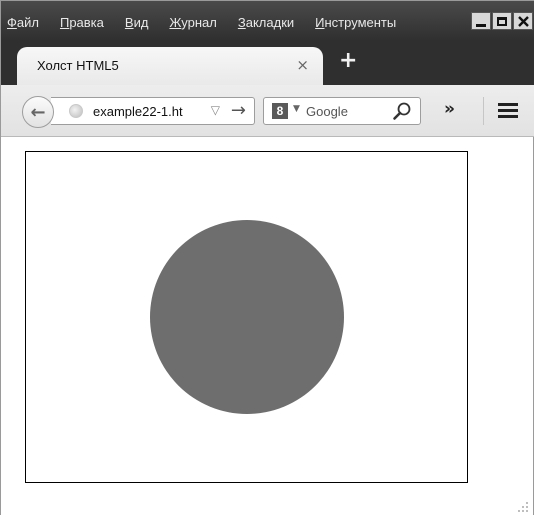 The width and height of the screenshot is (534, 515). Describe the element at coordinates (523, 507) in the screenshot. I see `resize-grip-icon` at that location.